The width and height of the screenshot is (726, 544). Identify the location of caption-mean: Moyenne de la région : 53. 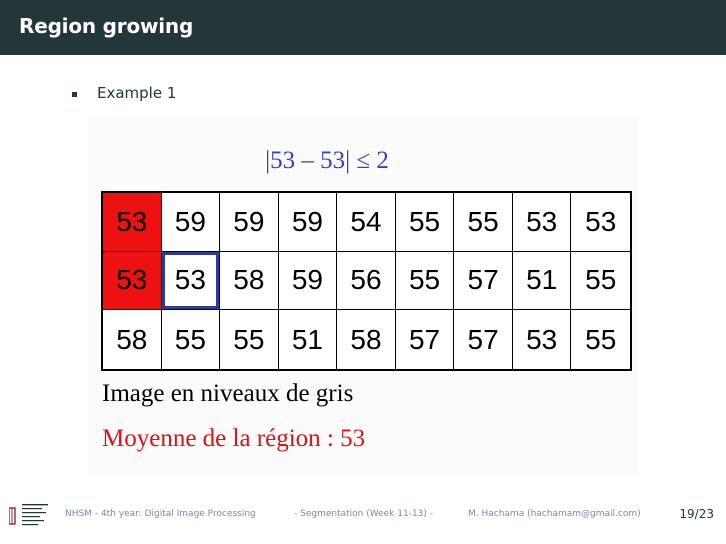
(234, 438).